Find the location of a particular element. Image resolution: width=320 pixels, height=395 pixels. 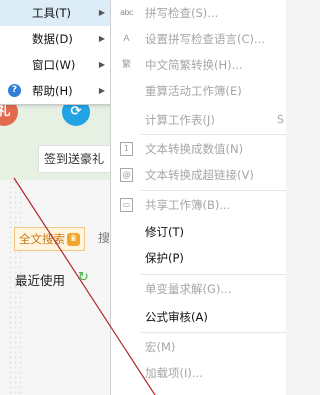

share-workbook-icon: ▭ is located at coordinates (126, 205).